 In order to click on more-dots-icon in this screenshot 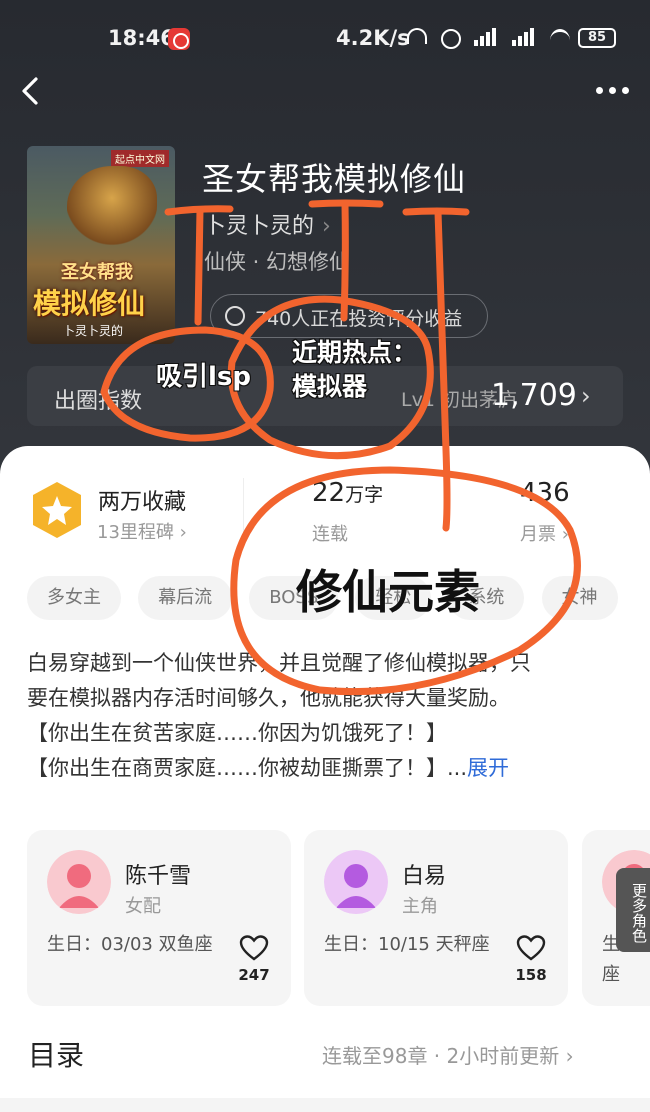, I will do `click(614, 90)`.